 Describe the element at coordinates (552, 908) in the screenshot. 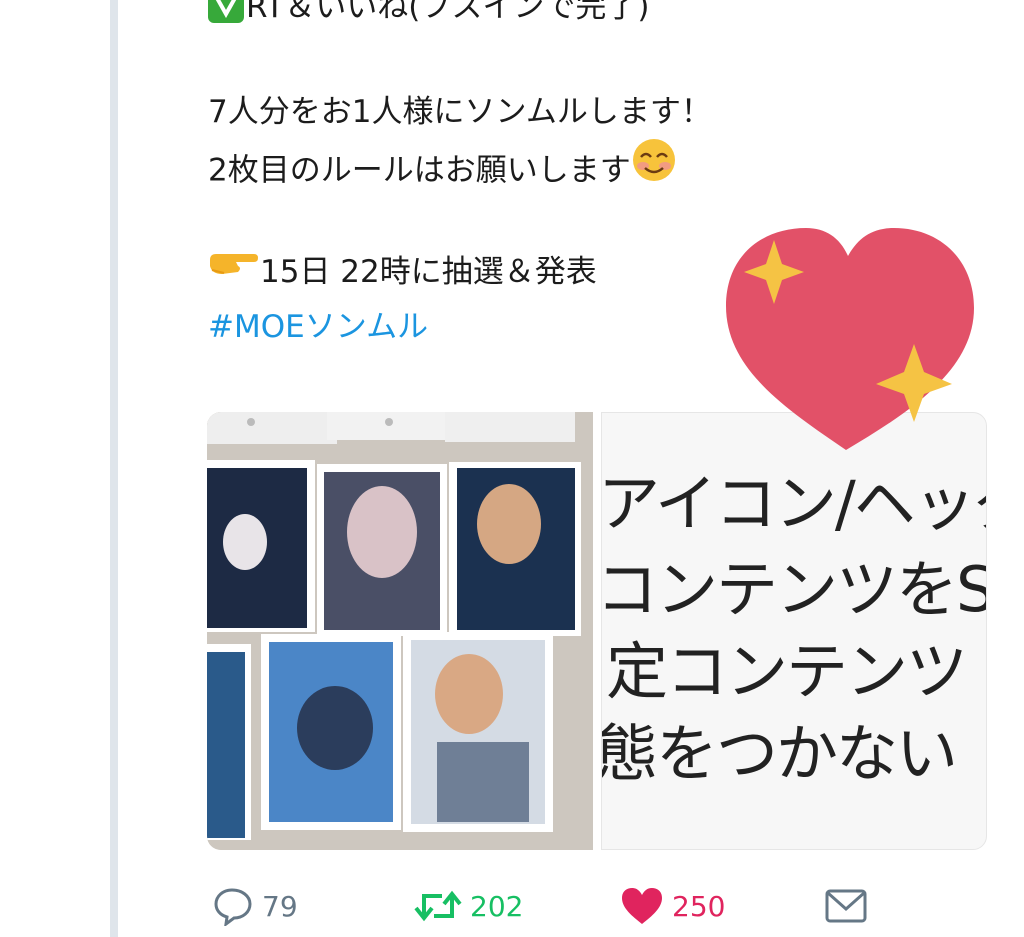

I see `tweet-actions: 79 202 250` at that location.